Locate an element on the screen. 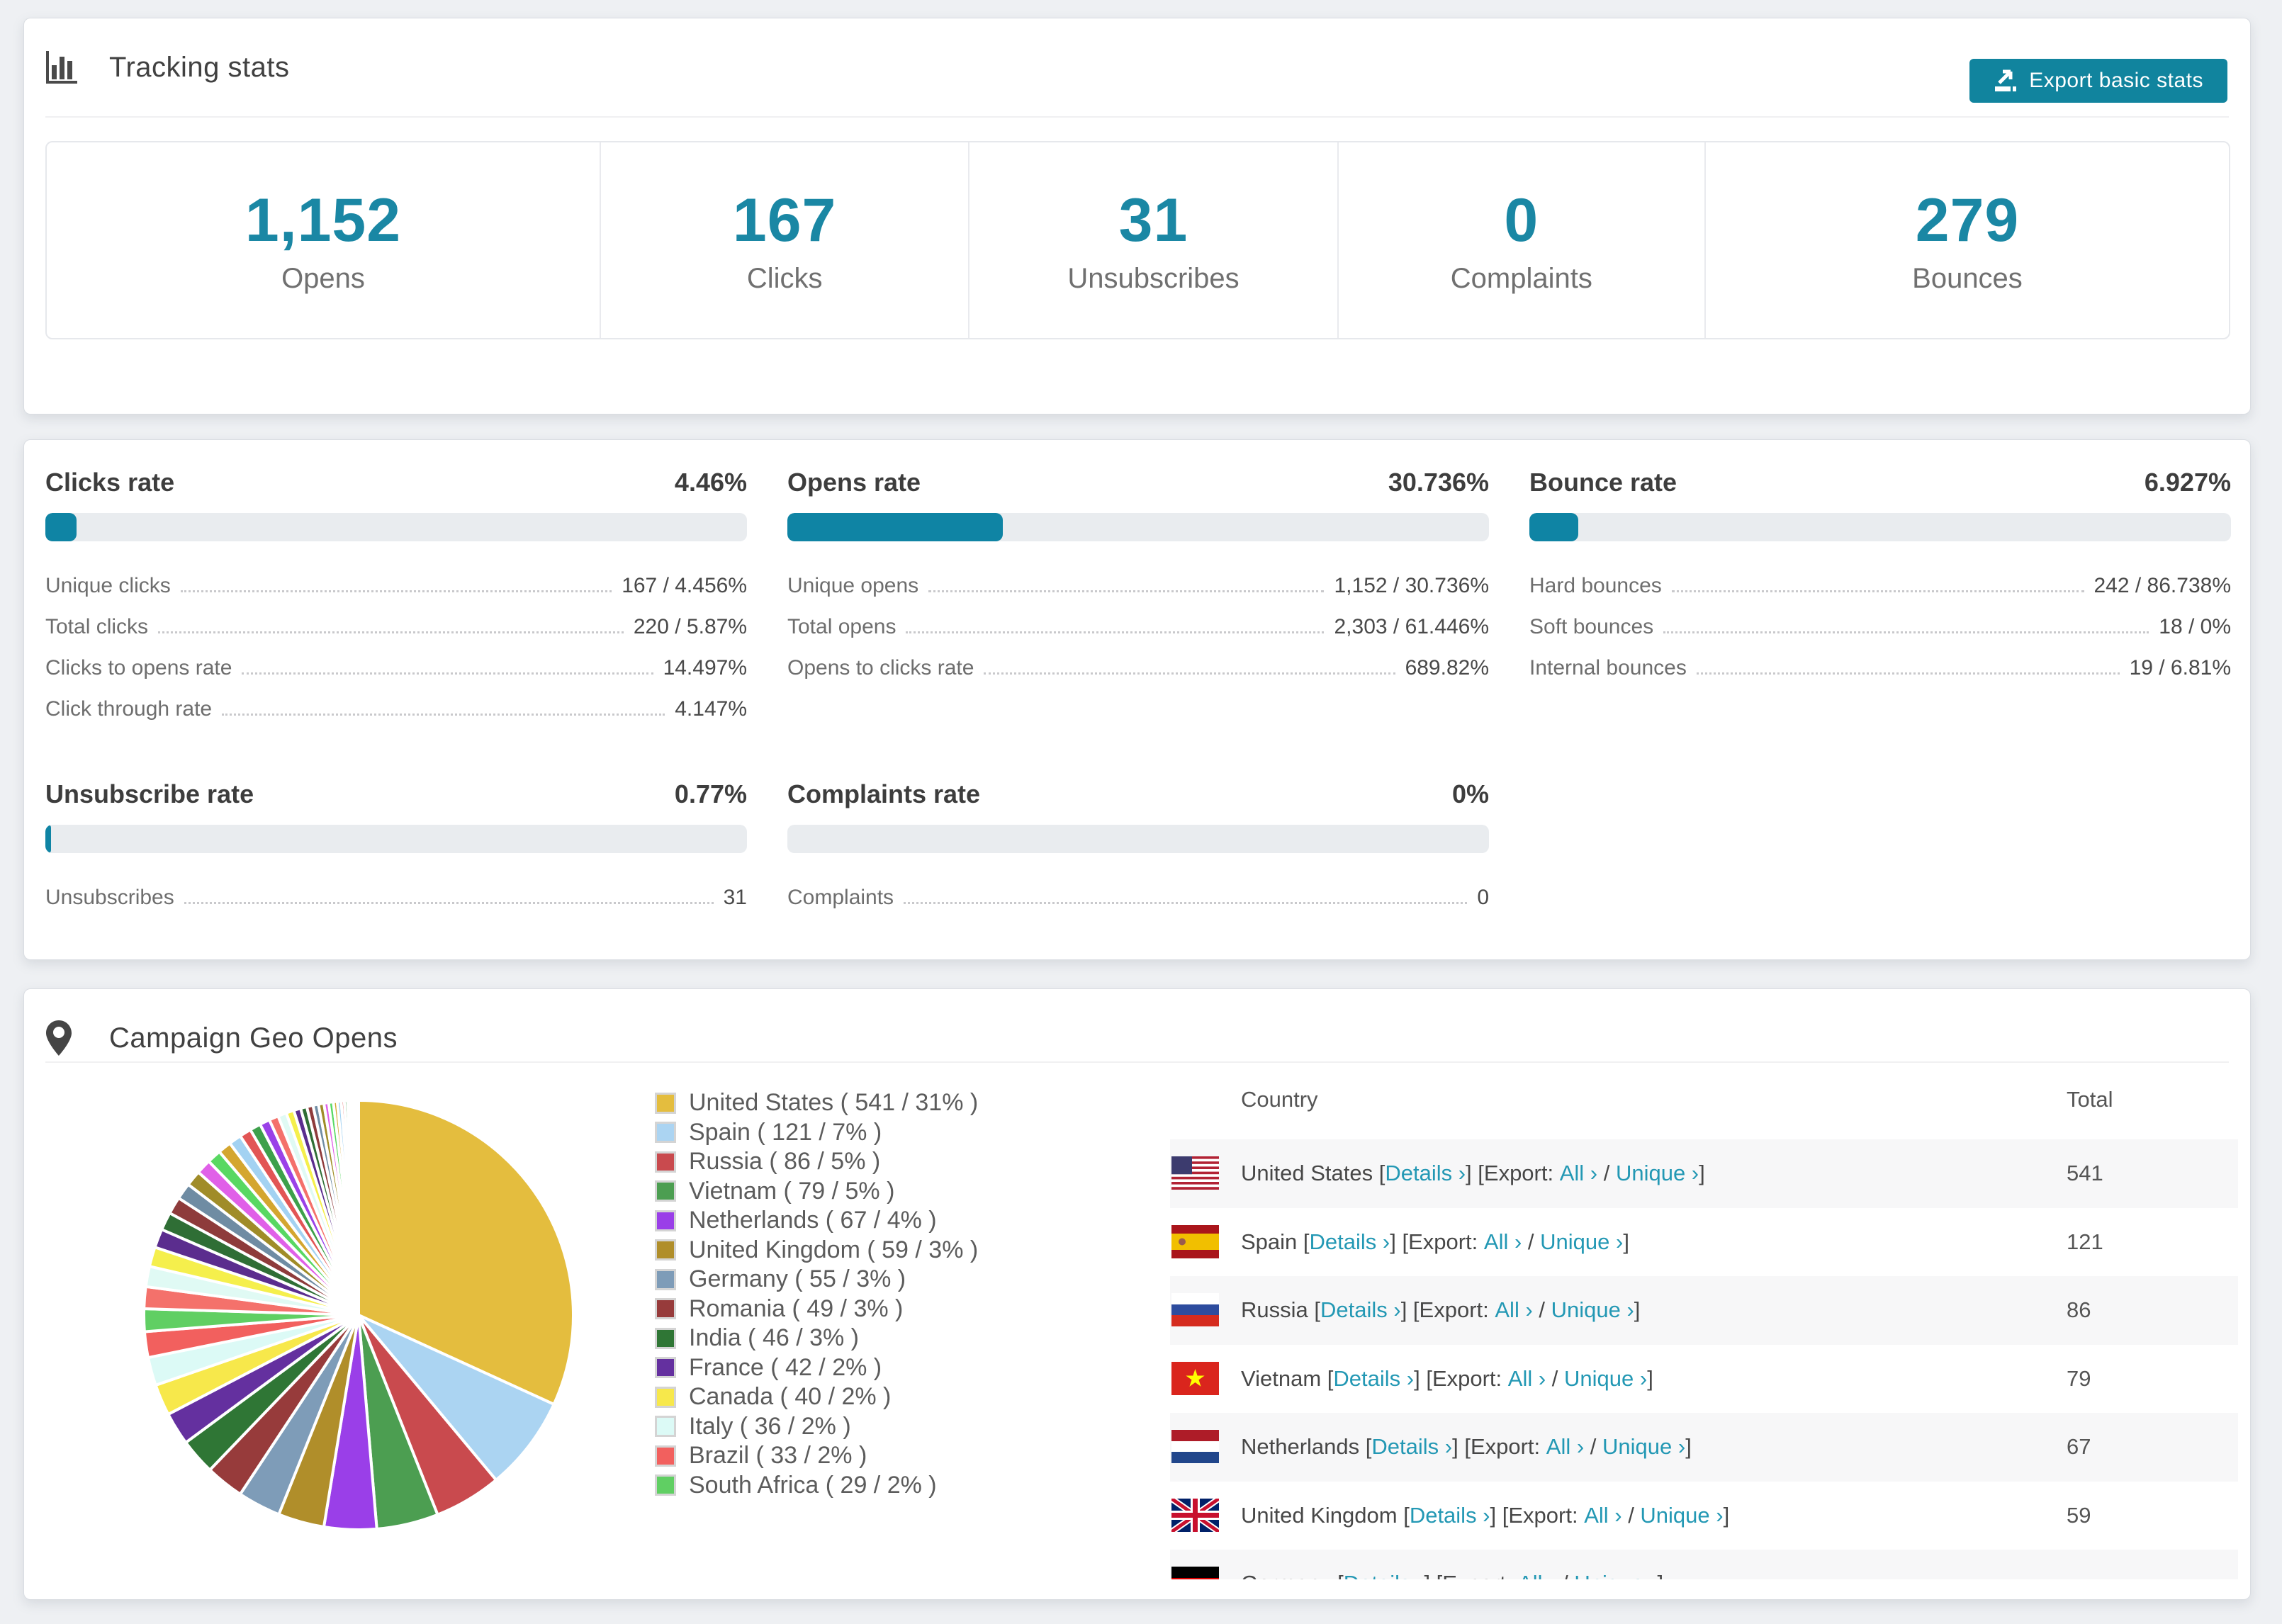 The height and width of the screenshot is (1624, 2282). stat-value: 279 is located at coordinates (1967, 220).